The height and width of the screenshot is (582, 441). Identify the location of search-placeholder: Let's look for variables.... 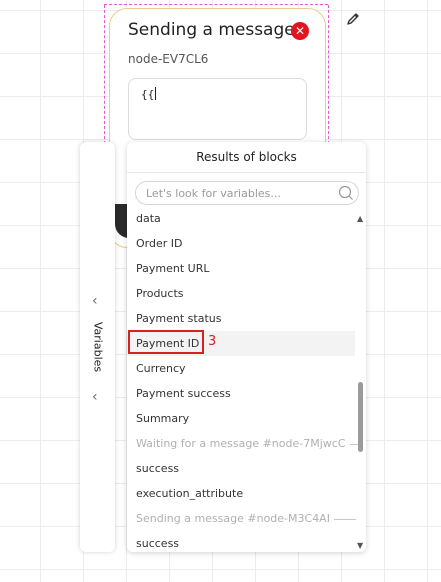
(213, 193).